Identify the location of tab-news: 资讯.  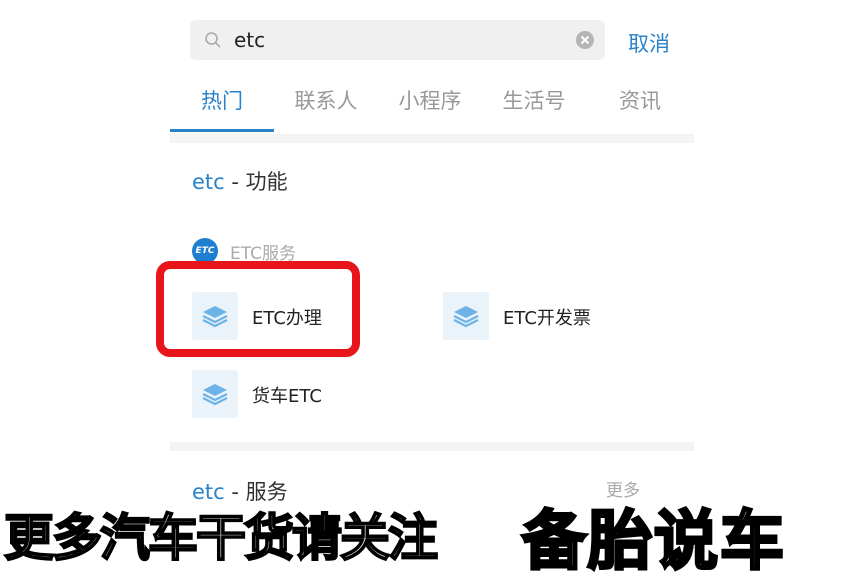
(640, 107).